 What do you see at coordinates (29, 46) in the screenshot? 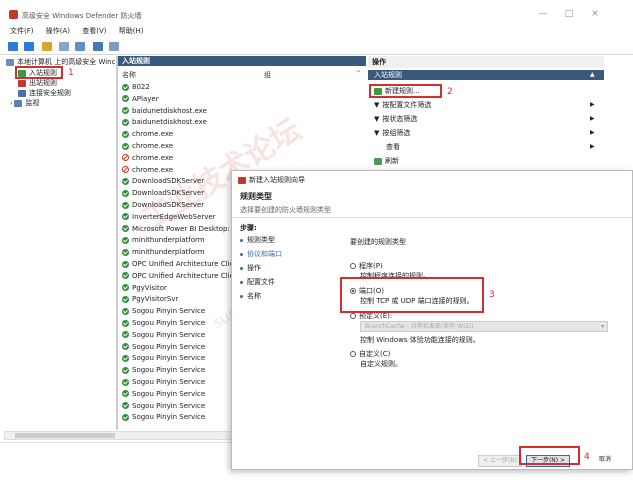
I see `forward-arrow-icon` at bounding box center [29, 46].